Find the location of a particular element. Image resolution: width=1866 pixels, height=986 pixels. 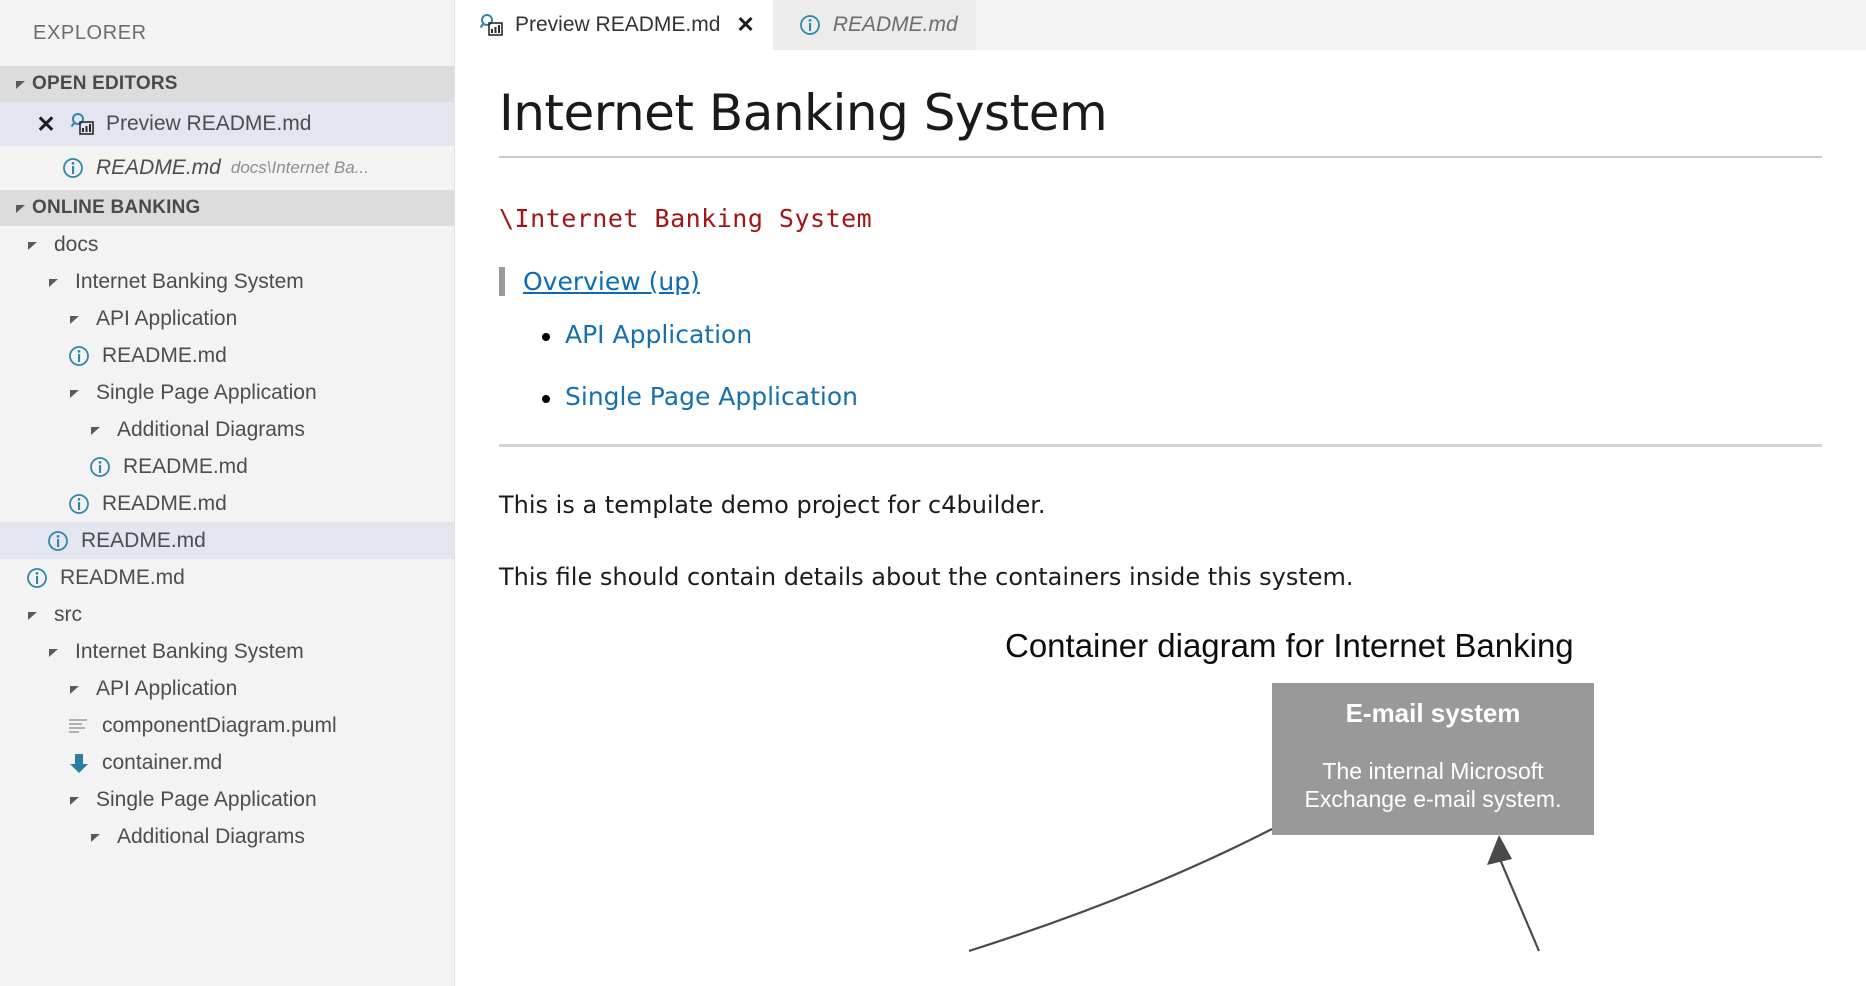

tab-label: README.md is located at coordinates (895, 24).